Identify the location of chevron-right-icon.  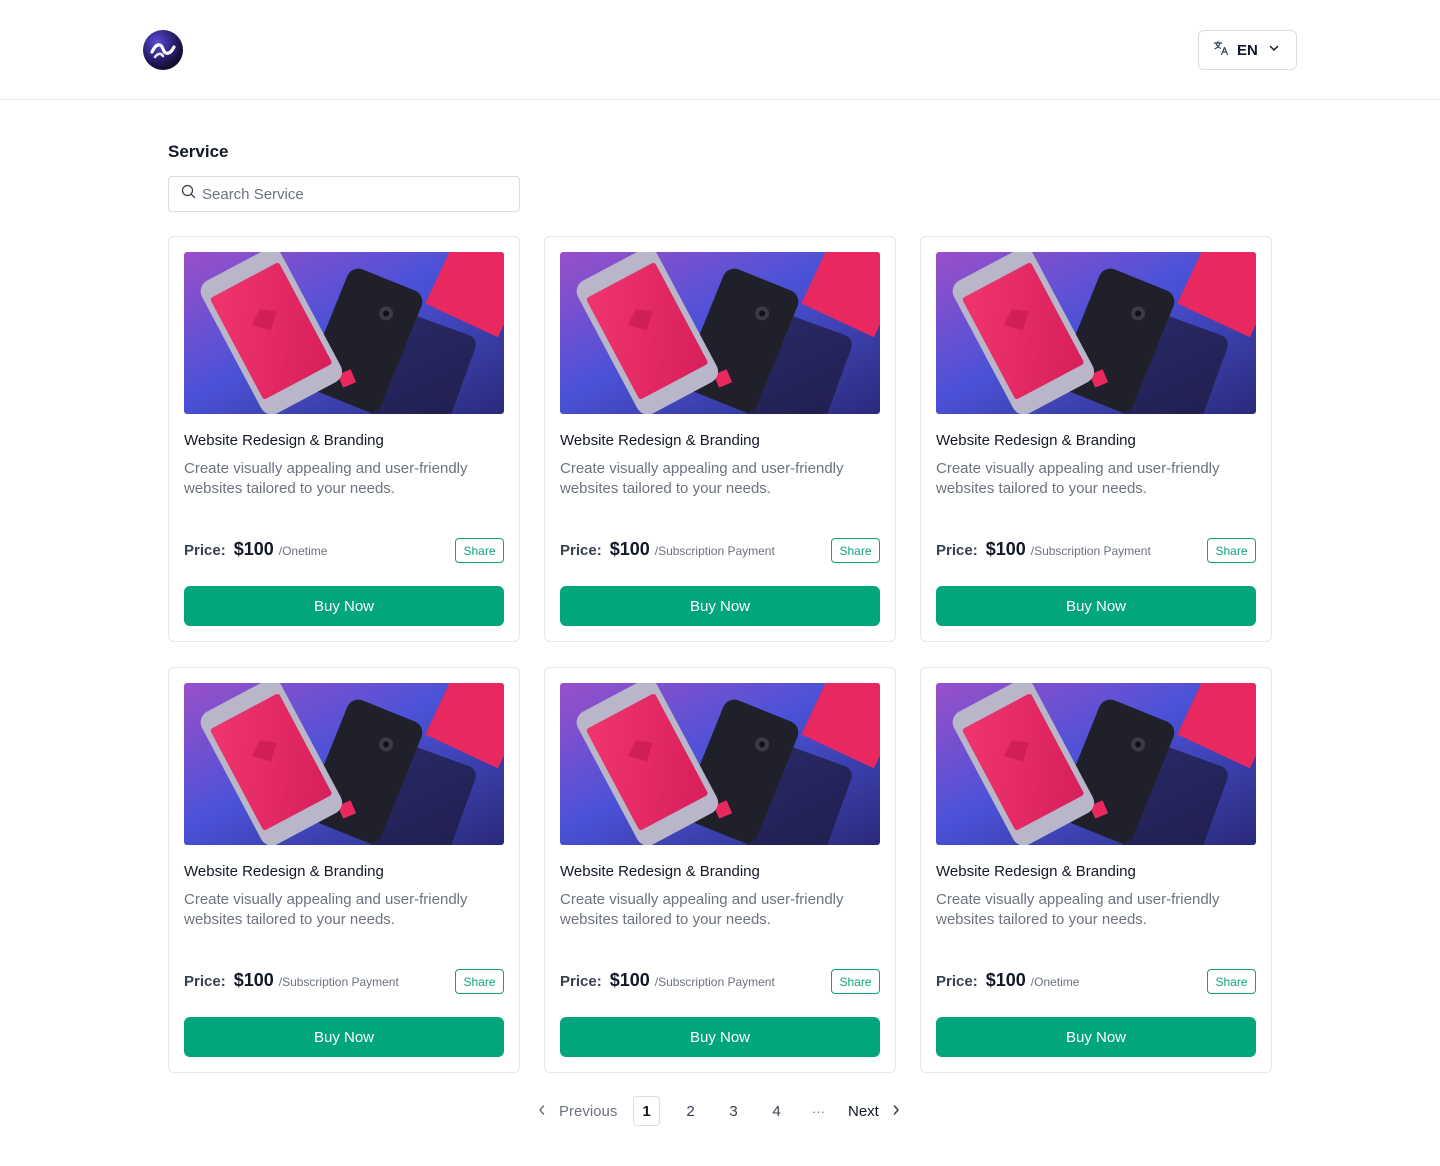
(896, 1111).